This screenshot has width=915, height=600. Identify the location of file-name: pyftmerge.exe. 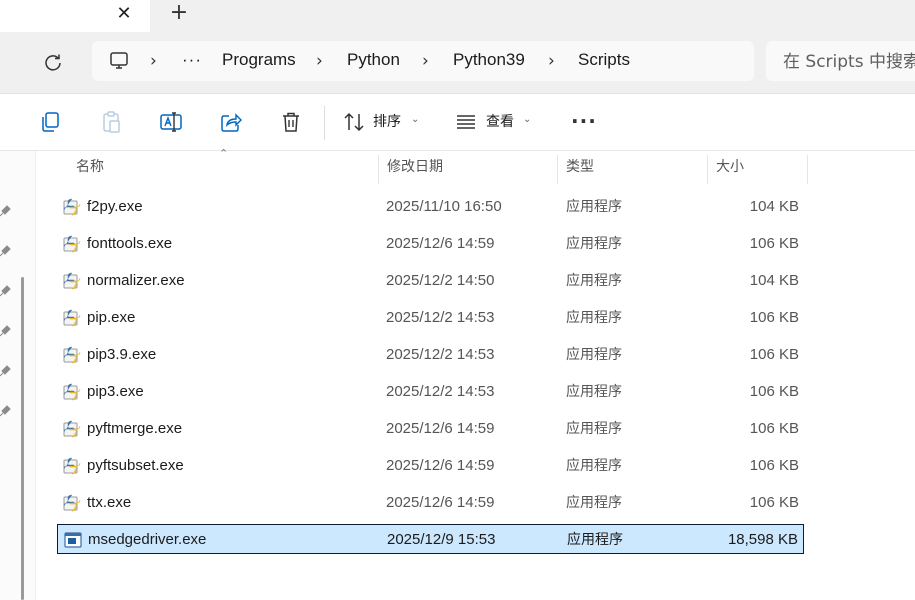
(135, 428).